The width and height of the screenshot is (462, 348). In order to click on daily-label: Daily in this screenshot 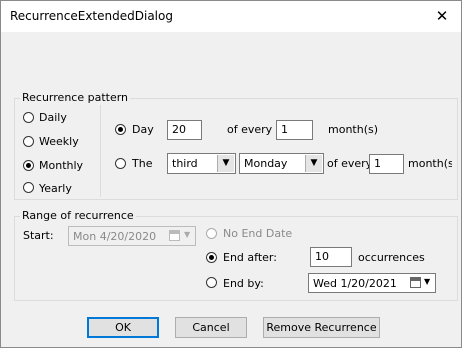, I will do `click(53, 117)`.